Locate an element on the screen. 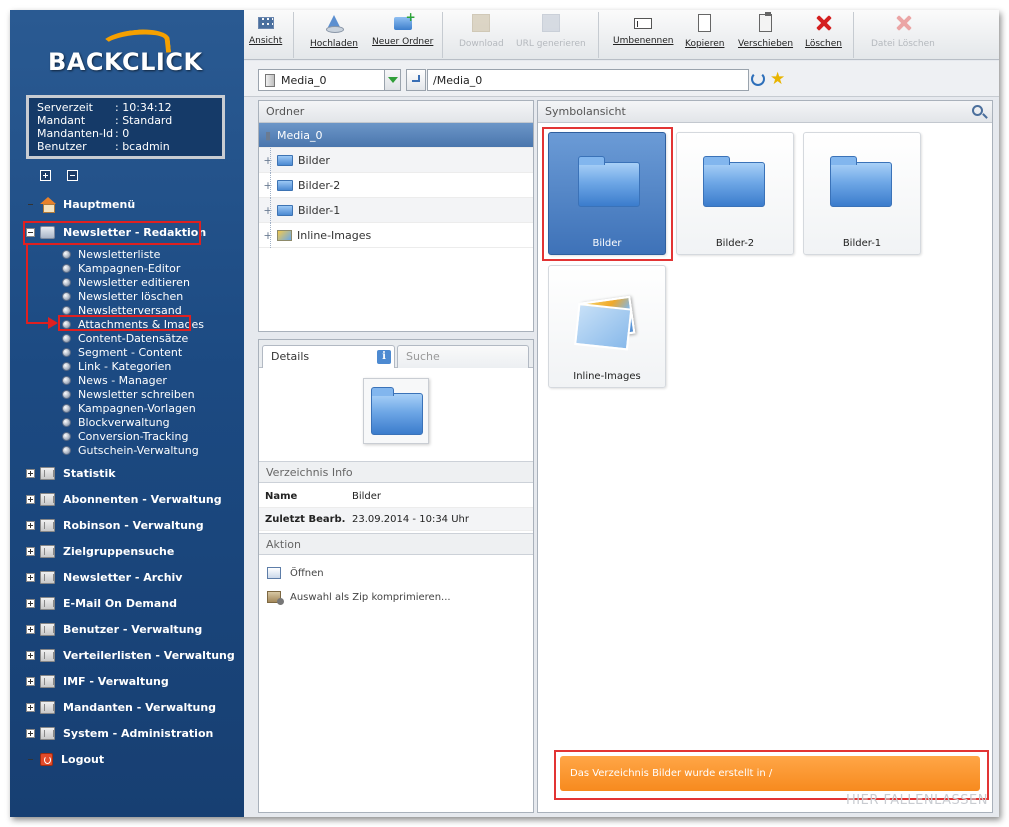 Image resolution: width=1009 pixels, height=827 pixels. drop-zone-hint: HIER FALLENLASSEN is located at coordinates (917, 800).